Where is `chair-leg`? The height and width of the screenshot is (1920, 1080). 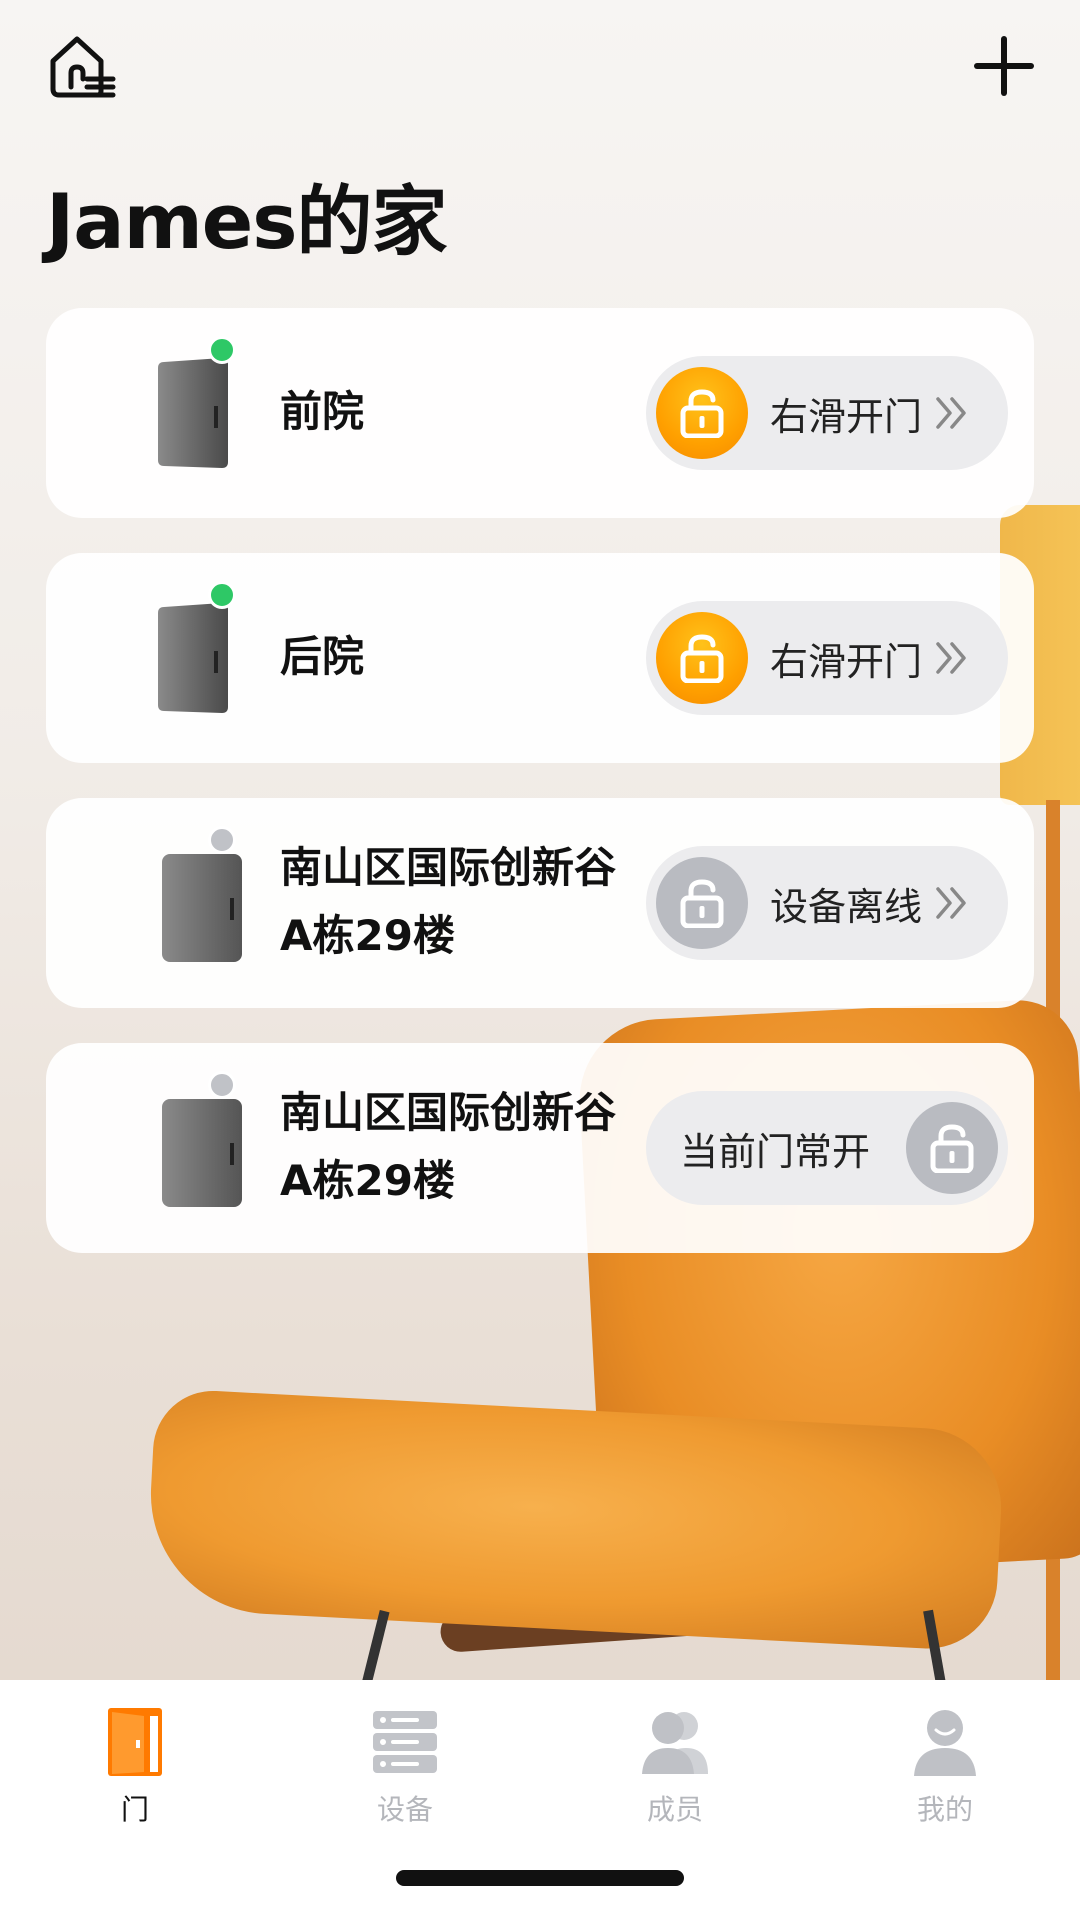 chair-leg is located at coordinates (375, 1644).